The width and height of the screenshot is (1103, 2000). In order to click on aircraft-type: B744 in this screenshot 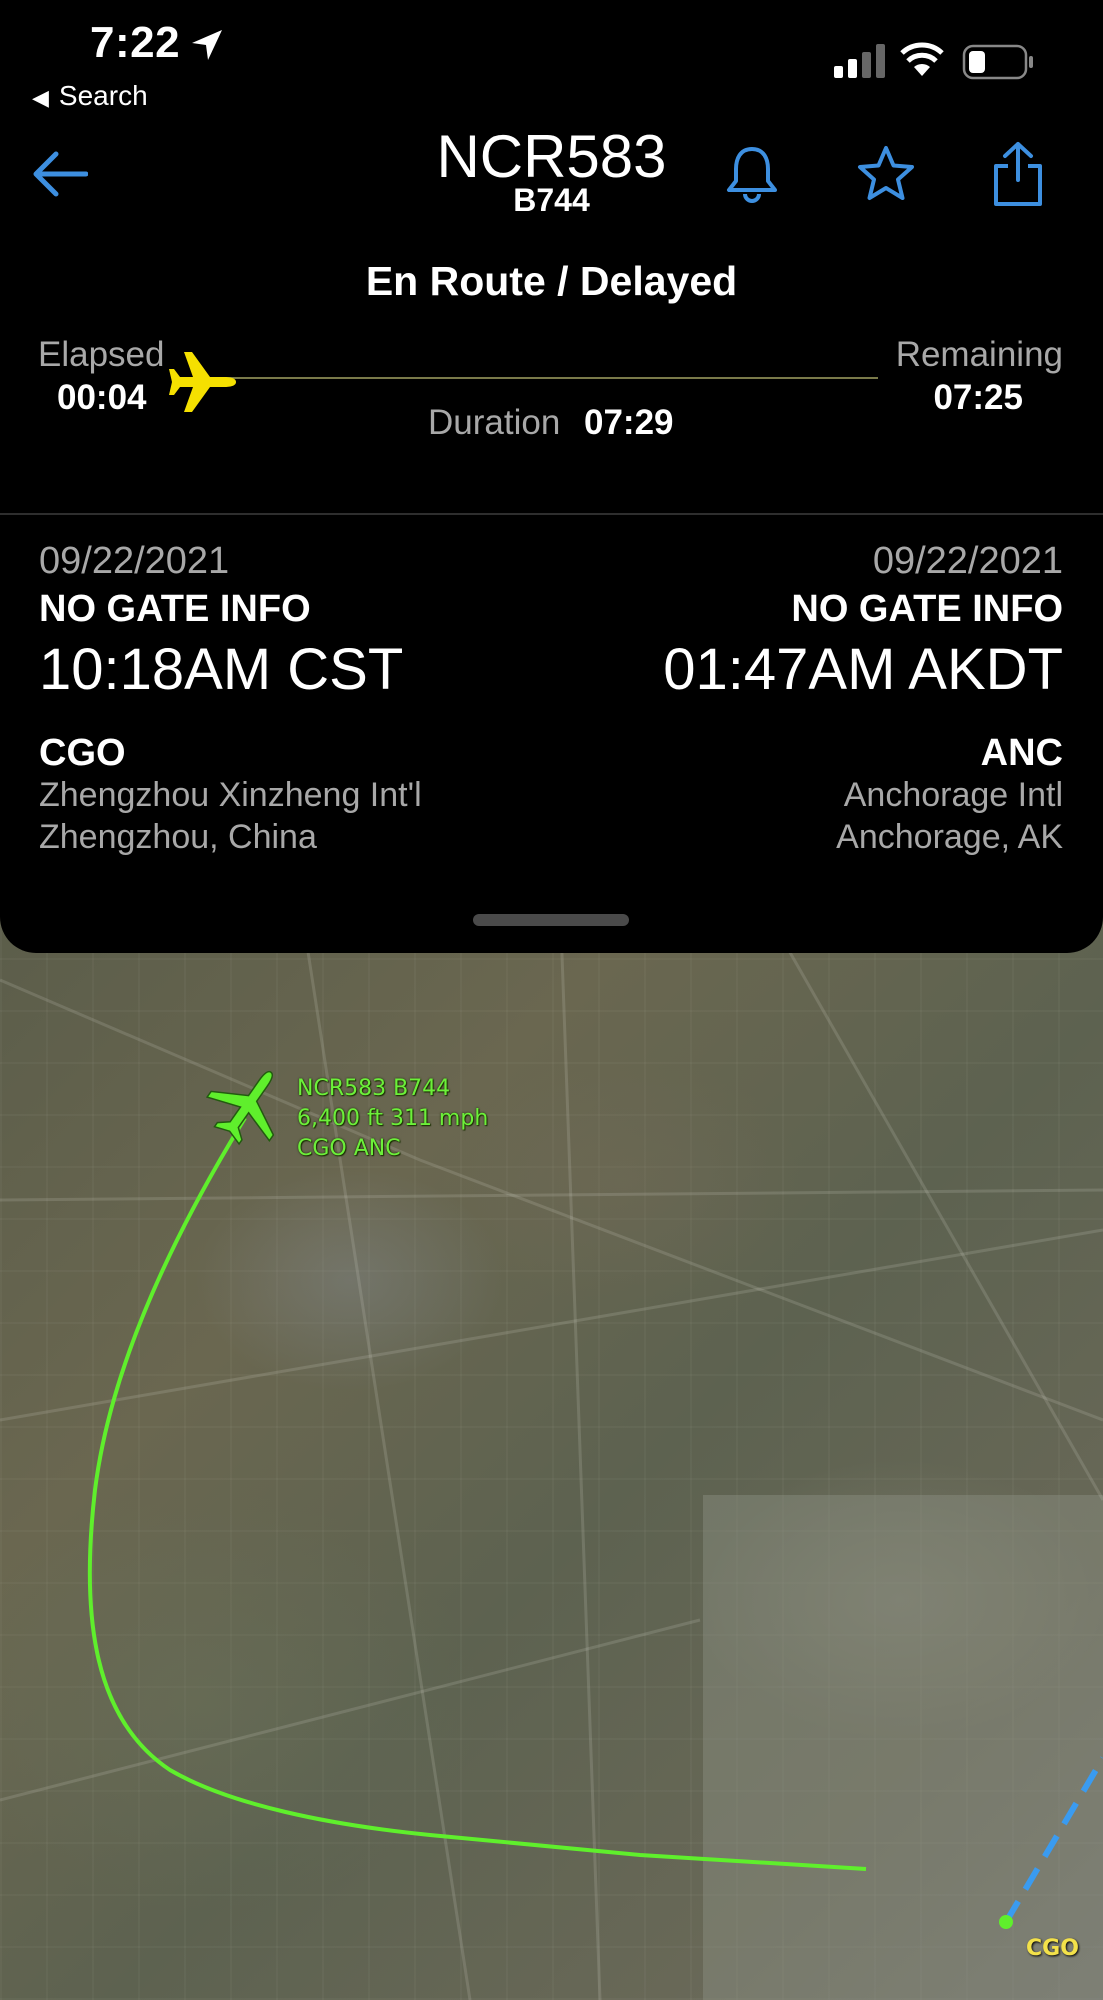, I will do `click(551, 200)`.